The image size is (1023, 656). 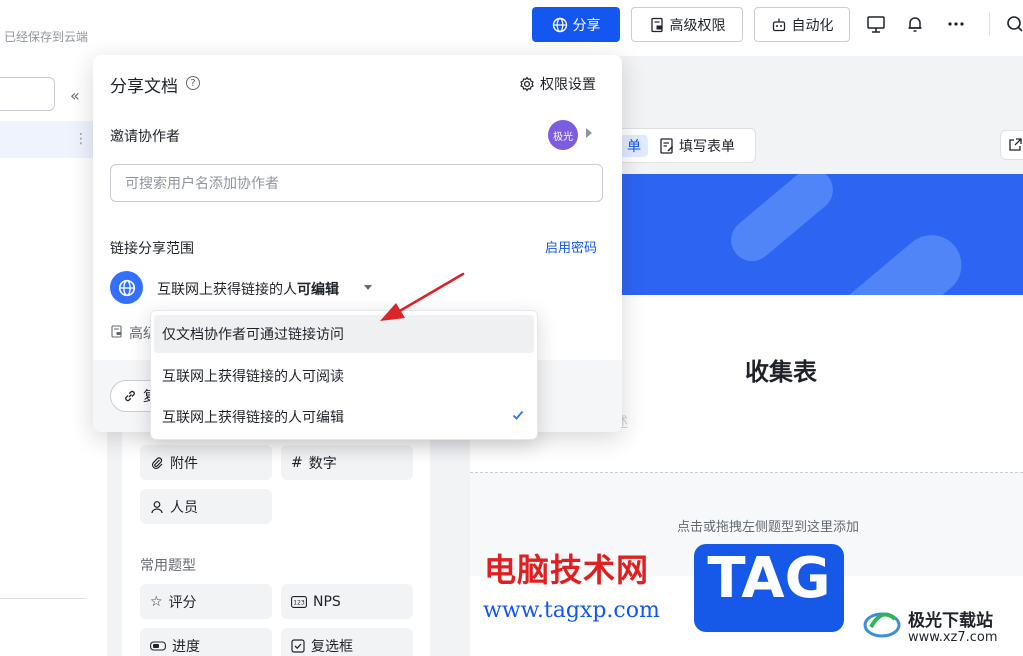 I want to click on advanced-permissions-label: 高级权限, so click(x=697, y=25).